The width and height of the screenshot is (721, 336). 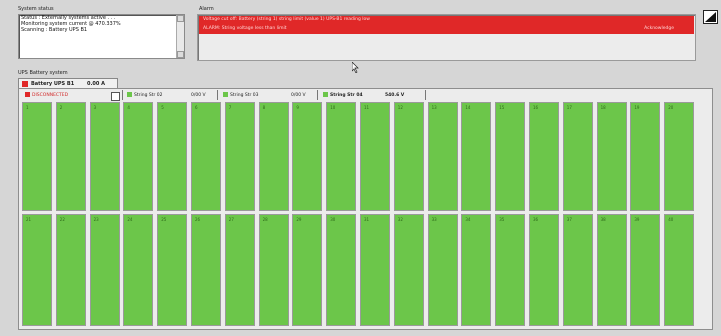 I want to click on disconnected-icon, so click(x=27, y=94).